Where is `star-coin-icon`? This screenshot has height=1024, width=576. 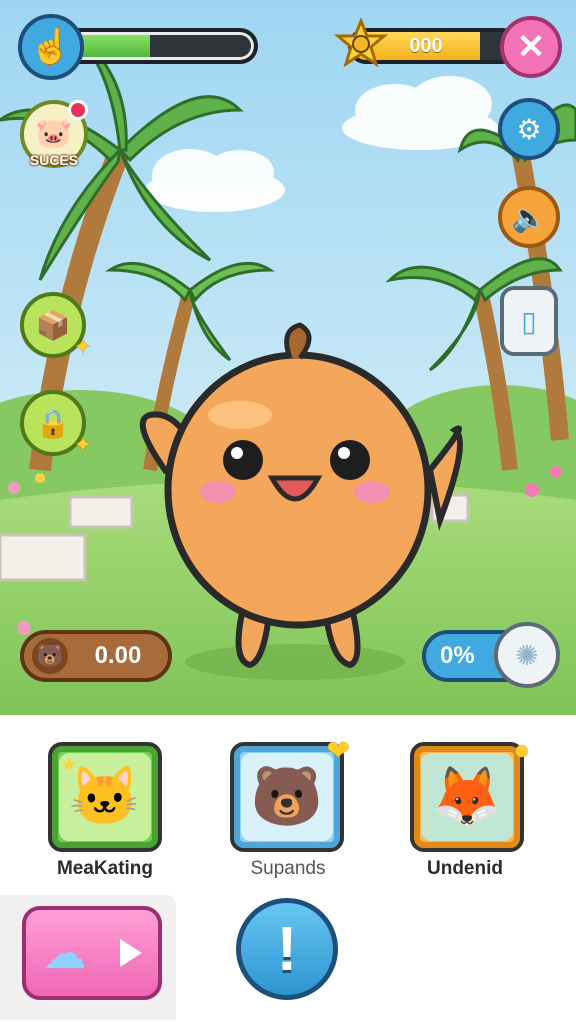
star-coin-icon is located at coordinates (361, 43).